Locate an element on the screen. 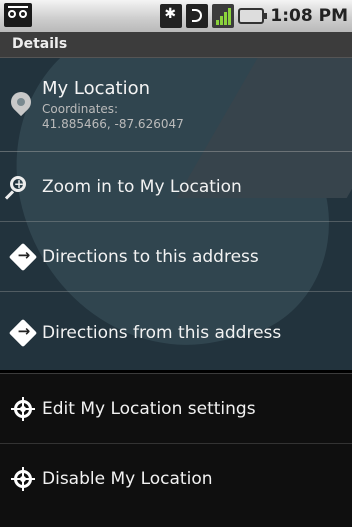 The image size is (352, 527). list-bottom is located at coordinates (176, 517).